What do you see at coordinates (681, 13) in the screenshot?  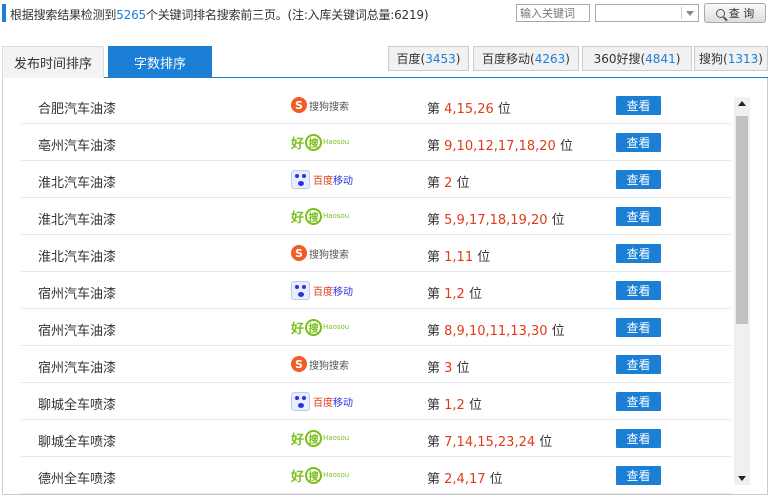 I see `select-separator` at bounding box center [681, 13].